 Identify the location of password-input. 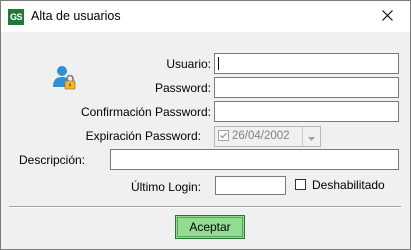
(306, 87).